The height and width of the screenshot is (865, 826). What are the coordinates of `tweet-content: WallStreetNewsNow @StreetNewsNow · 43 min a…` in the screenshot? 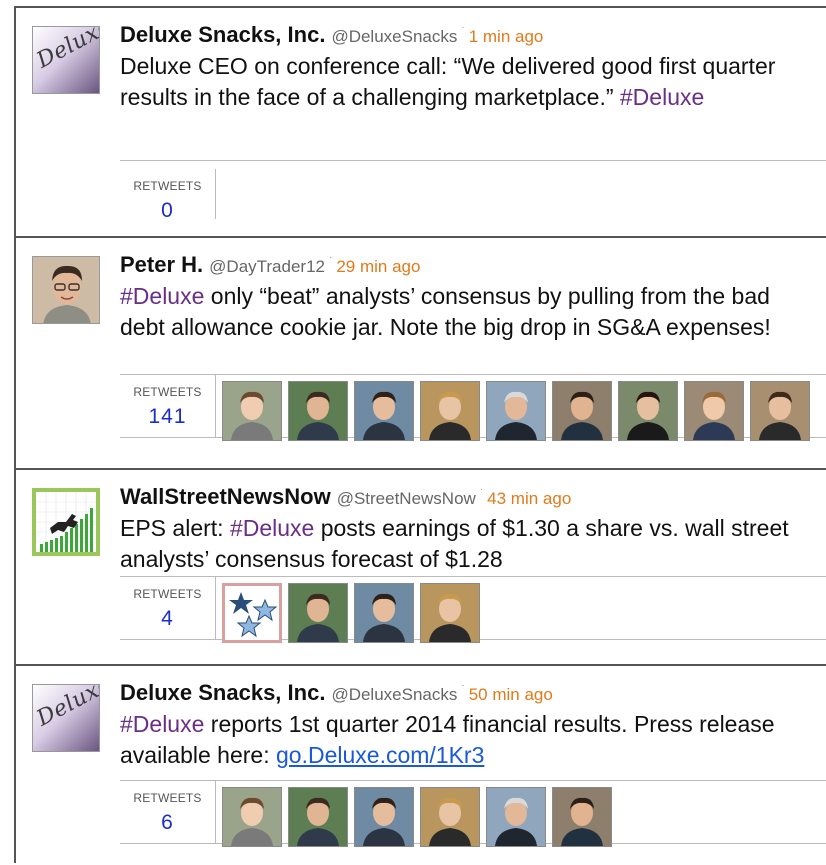 It's located at (470, 529).